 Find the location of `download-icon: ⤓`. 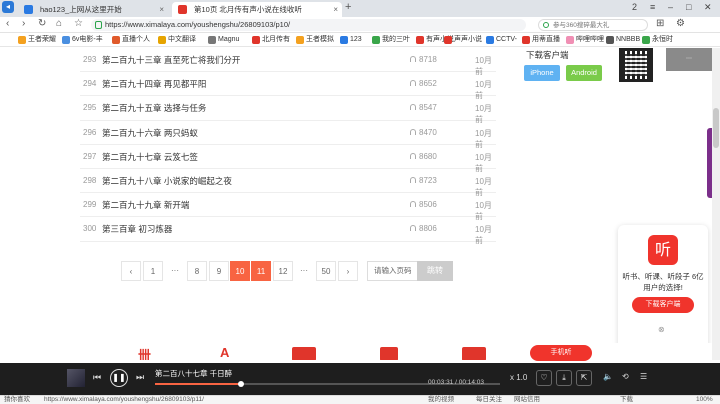

download-icon: ⤓ is located at coordinates (564, 378).